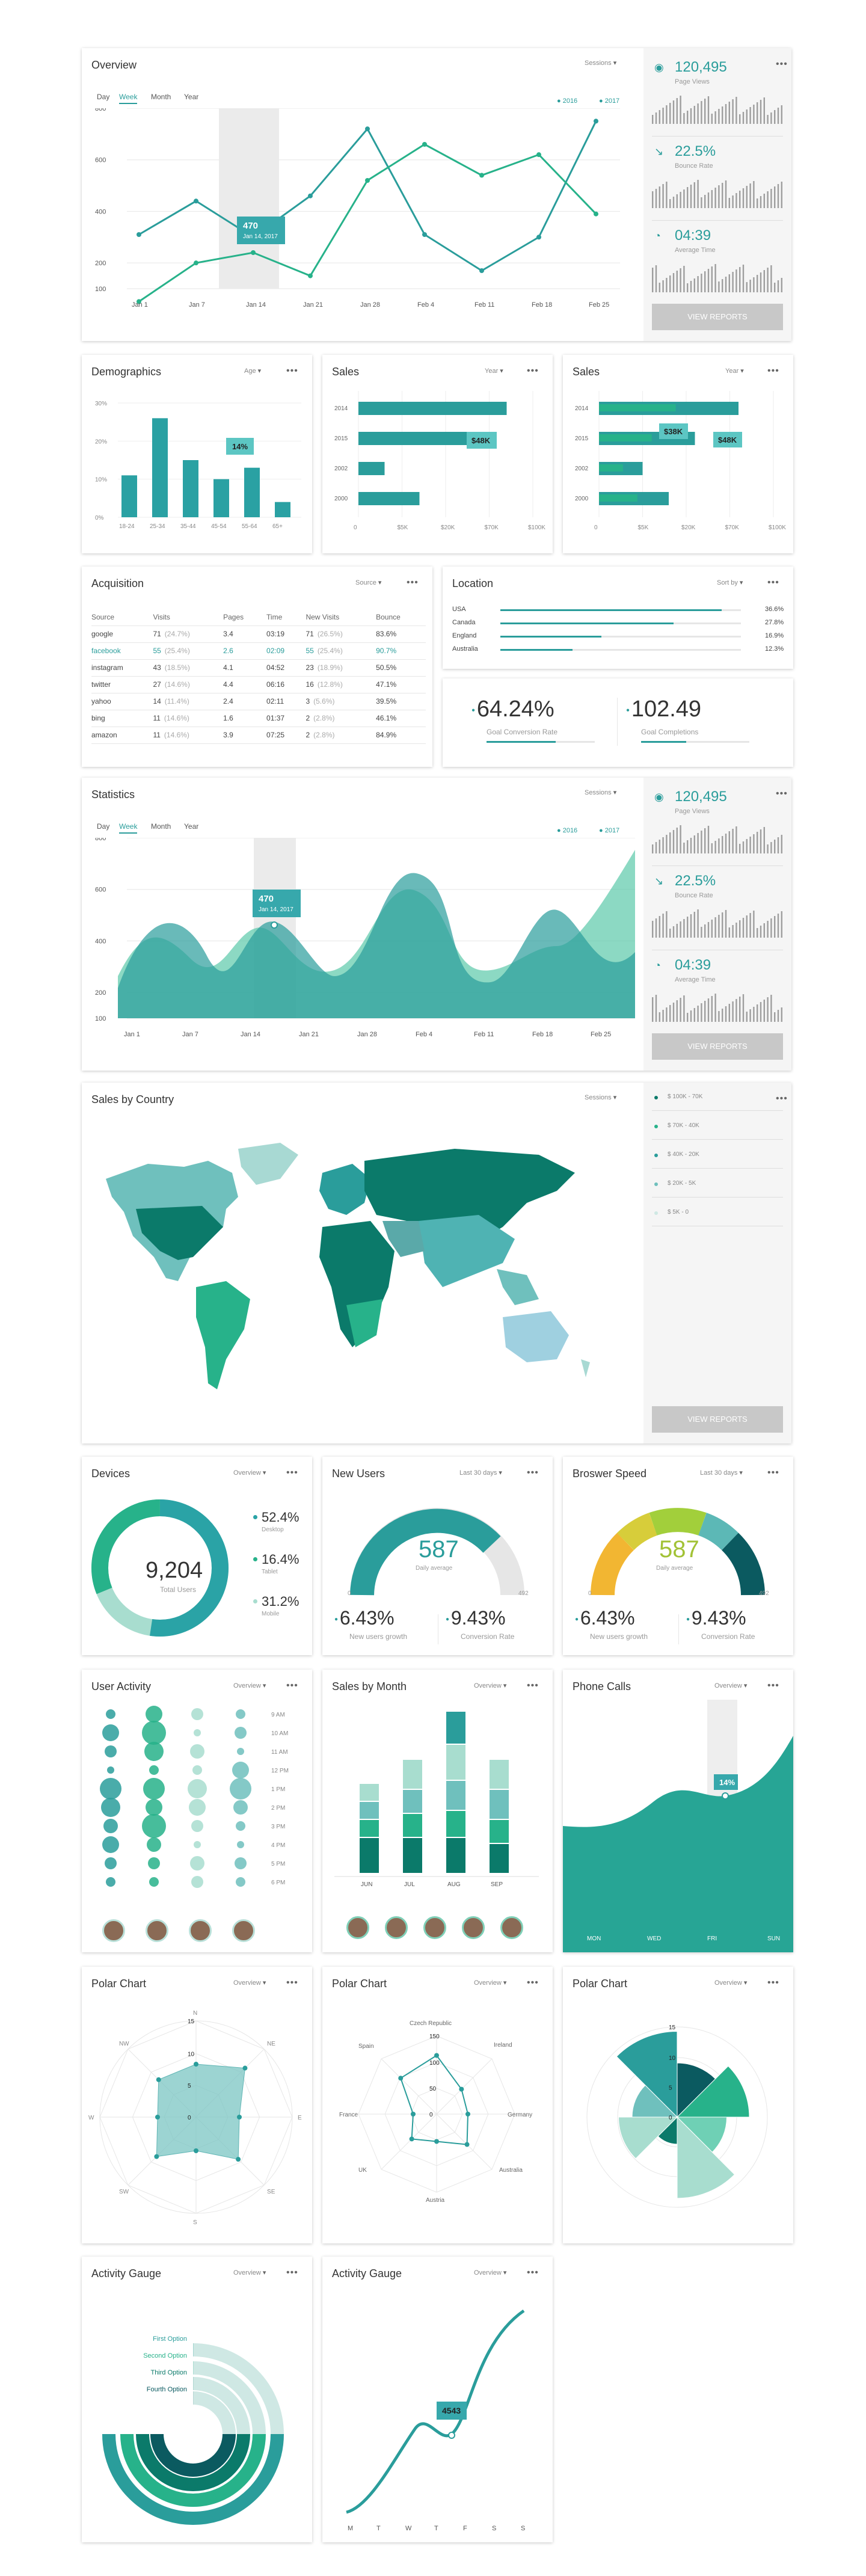 This screenshot has width=866, height=2576. What do you see at coordinates (252, 371) in the screenshot?
I see `age-dropdown: Age` at bounding box center [252, 371].